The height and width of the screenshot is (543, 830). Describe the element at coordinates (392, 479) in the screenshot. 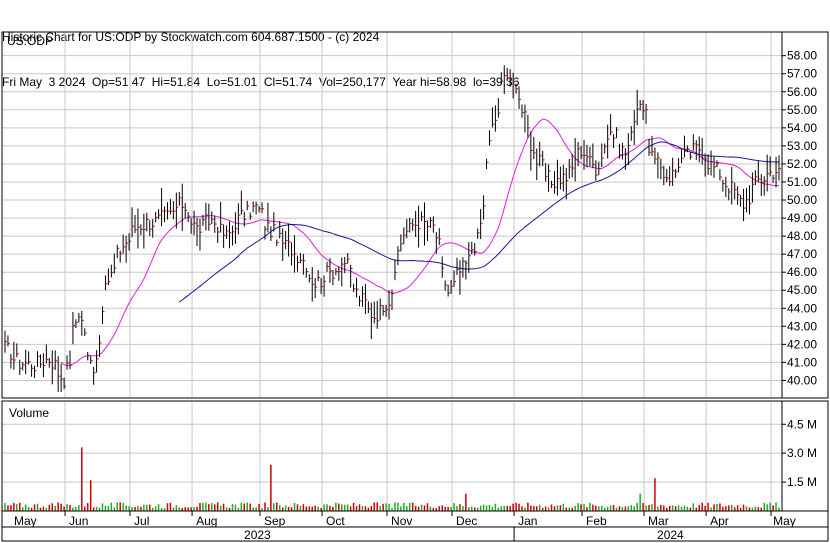

I see `volume-bars` at that location.